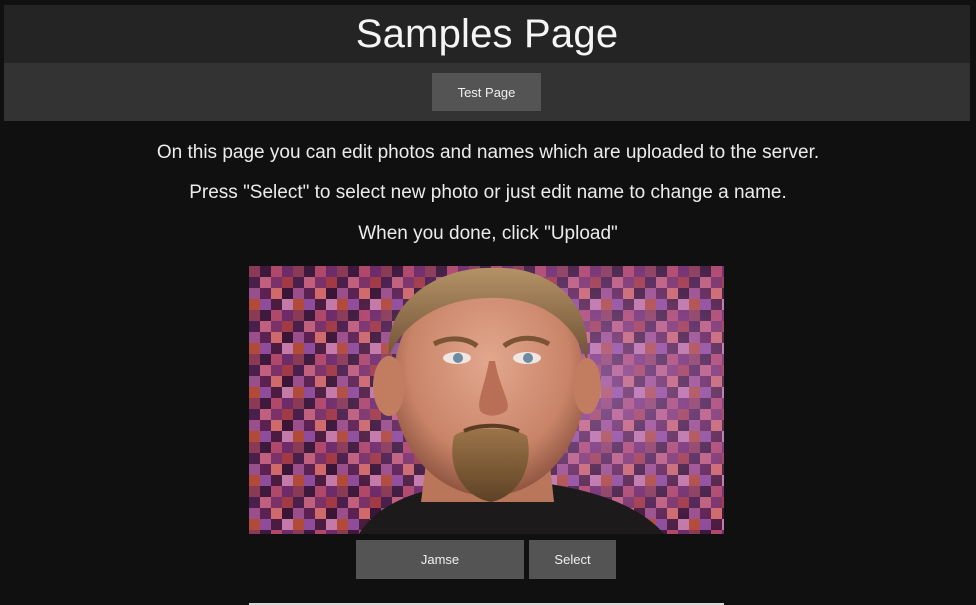 This screenshot has height=605, width=976. I want to click on nav-bar: Test Page, so click(487, 92).